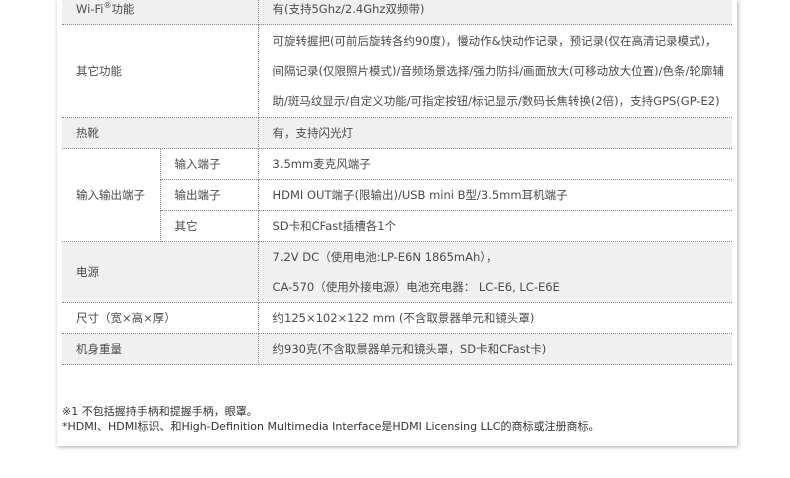 Image resolution: width=790 pixels, height=478 pixels. What do you see at coordinates (495, 195) in the screenshot?
I see `spec-value-output: HDMI OUT端子(限输出)/USB mini B型/3.5mm耳机端子` at bounding box center [495, 195].